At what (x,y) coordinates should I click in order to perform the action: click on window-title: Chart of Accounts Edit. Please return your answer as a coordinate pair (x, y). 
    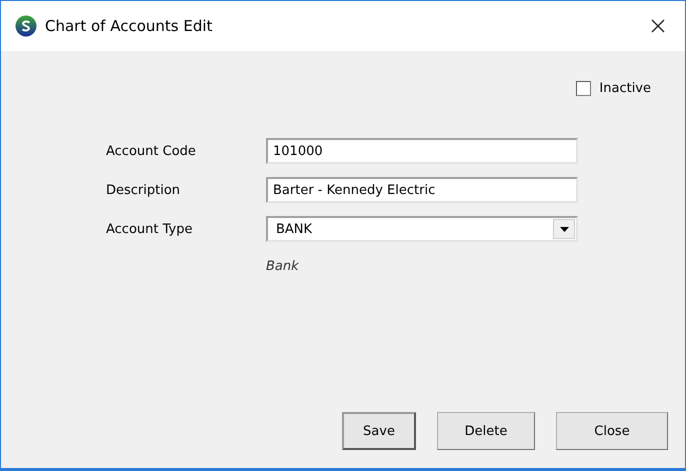
    Looking at the image, I should click on (129, 26).